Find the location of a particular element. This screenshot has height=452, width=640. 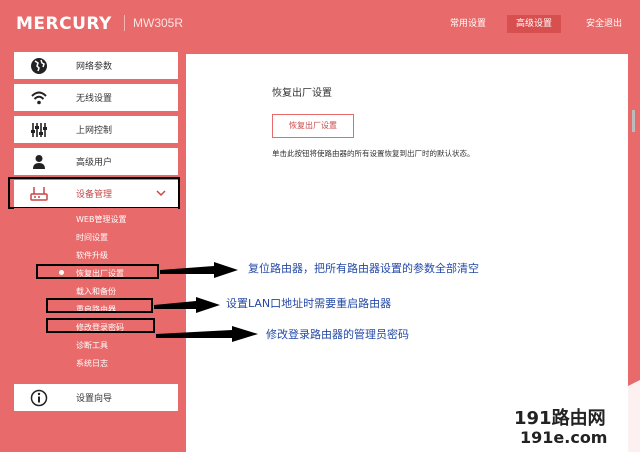

watermark-background is located at coordinates (569, 416).